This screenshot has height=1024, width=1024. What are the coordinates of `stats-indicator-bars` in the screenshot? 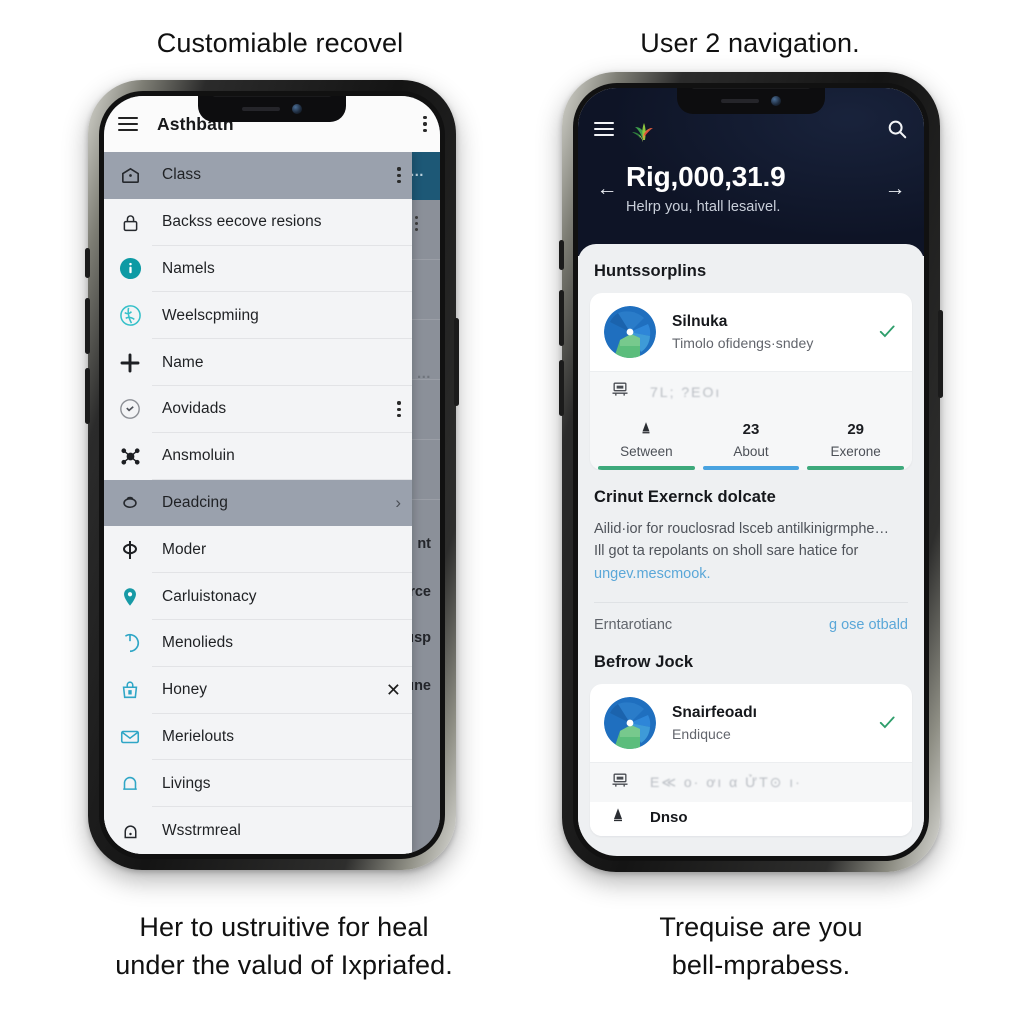 It's located at (751, 468).